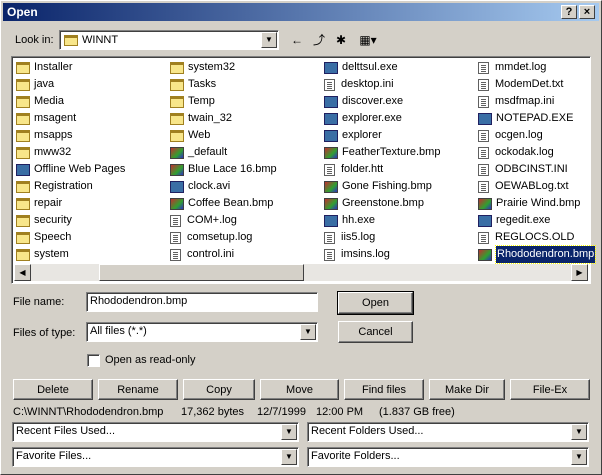  What do you see at coordinates (448, 457) in the screenshot?
I see `favorite-folders-select: Favorite Folders... ▼` at bounding box center [448, 457].